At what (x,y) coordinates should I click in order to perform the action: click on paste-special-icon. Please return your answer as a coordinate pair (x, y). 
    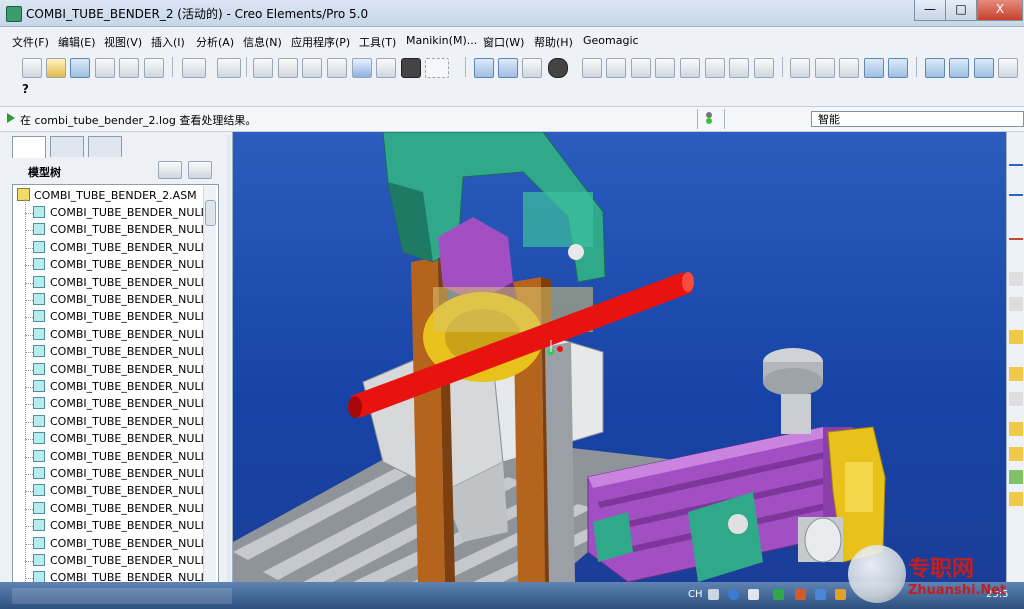
    Looking at the image, I should click on (337, 68).